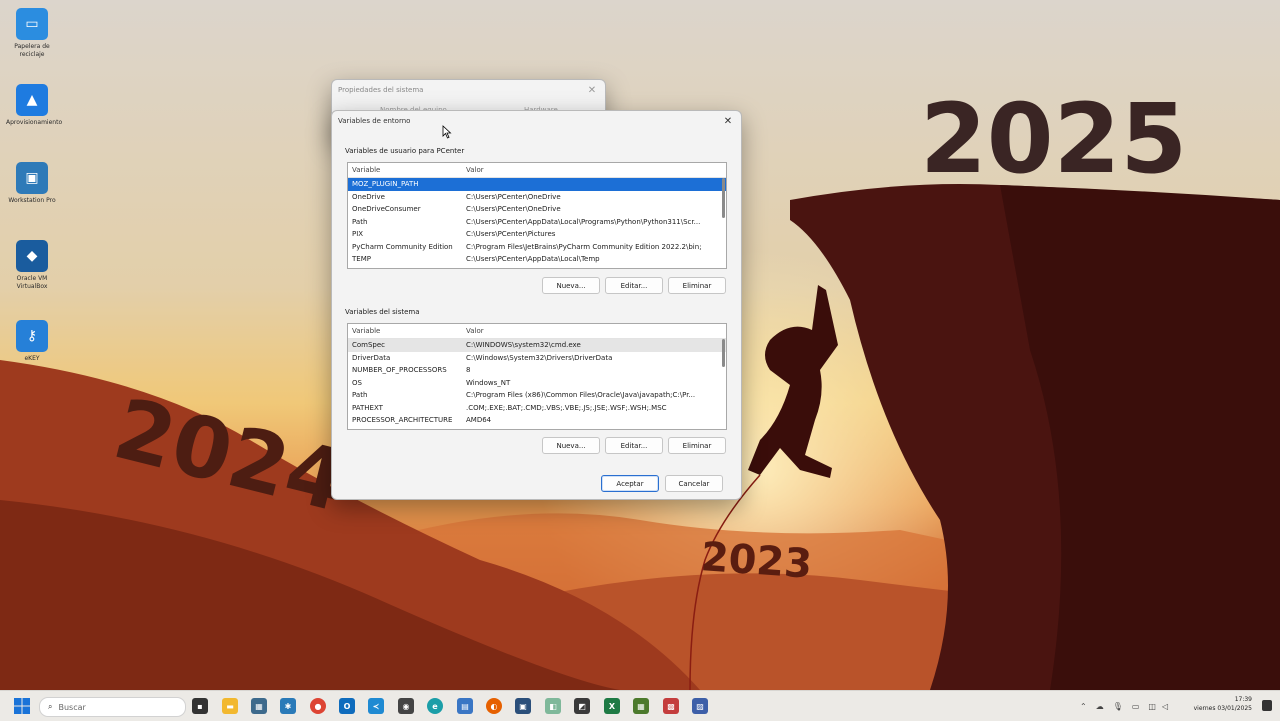  What do you see at coordinates (494, 706) in the screenshot?
I see `firefox-icon: ◐` at bounding box center [494, 706].